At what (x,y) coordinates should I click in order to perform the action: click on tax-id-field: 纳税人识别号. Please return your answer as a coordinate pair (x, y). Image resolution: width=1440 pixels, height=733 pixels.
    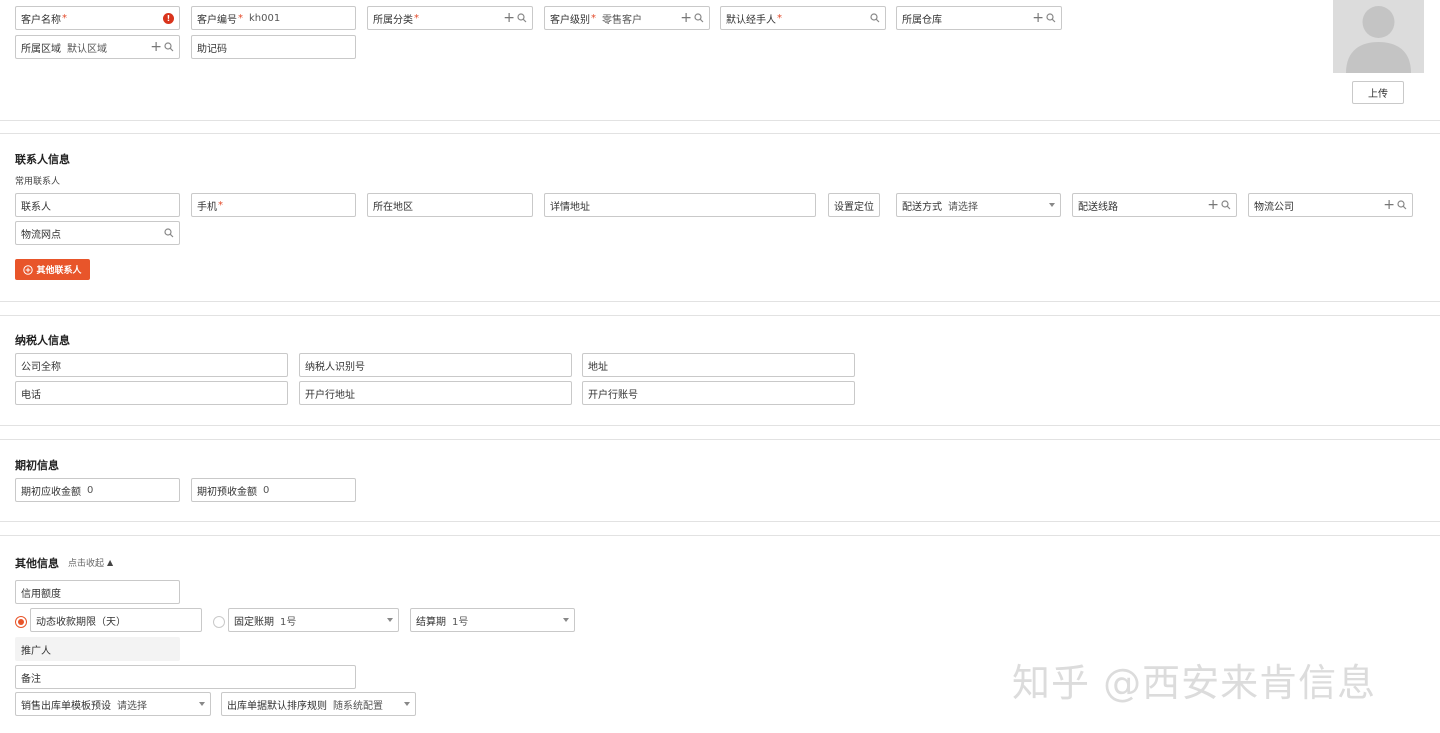
    Looking at the image, I should click on (435, 365).